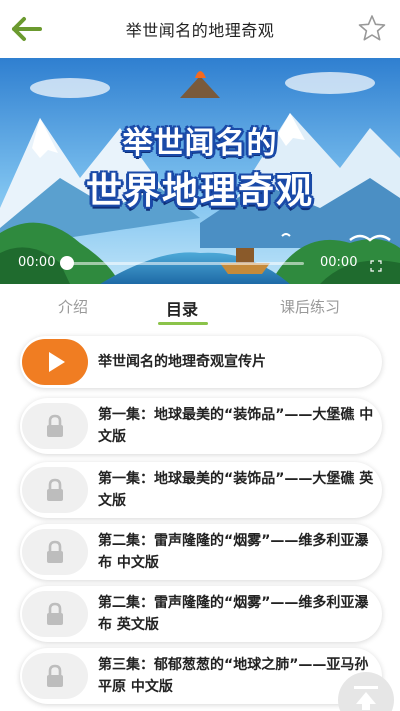  I want to click on back-button, so click(27, 29).